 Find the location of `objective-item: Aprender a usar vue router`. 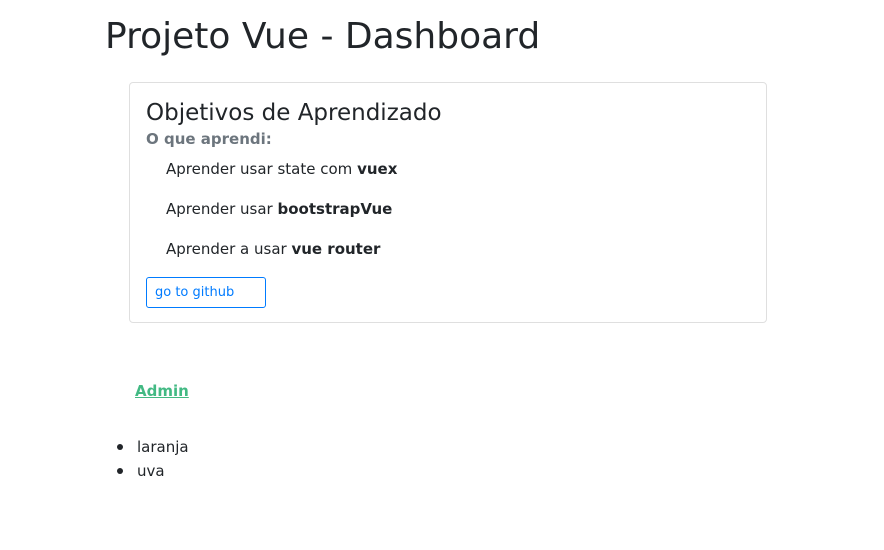

objective-item: Aprender a usar vue router is located at coordinates (281, 259).